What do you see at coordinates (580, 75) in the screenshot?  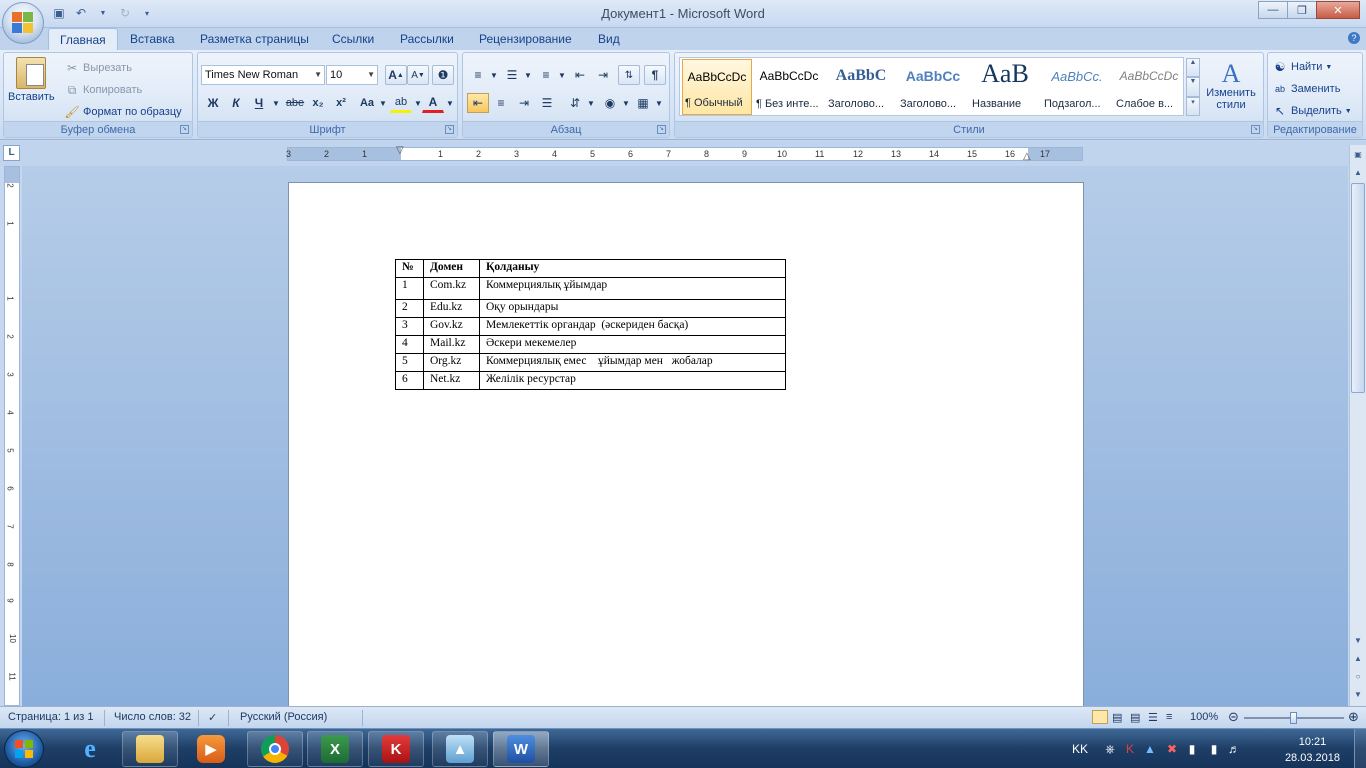 I see `decrease-indent-icon: ⇤` at bounding box center [580, 75].